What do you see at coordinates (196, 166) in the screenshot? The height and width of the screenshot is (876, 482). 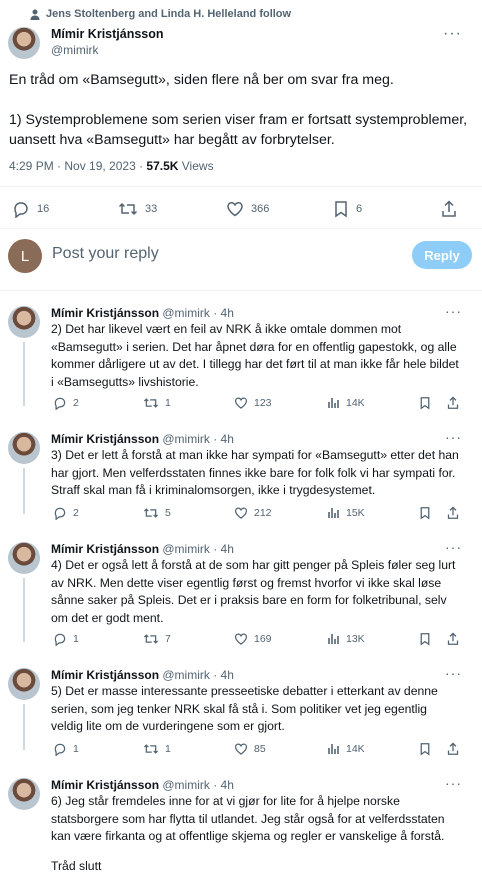 I see `views-label: Views` at bounding box center [196, 166].